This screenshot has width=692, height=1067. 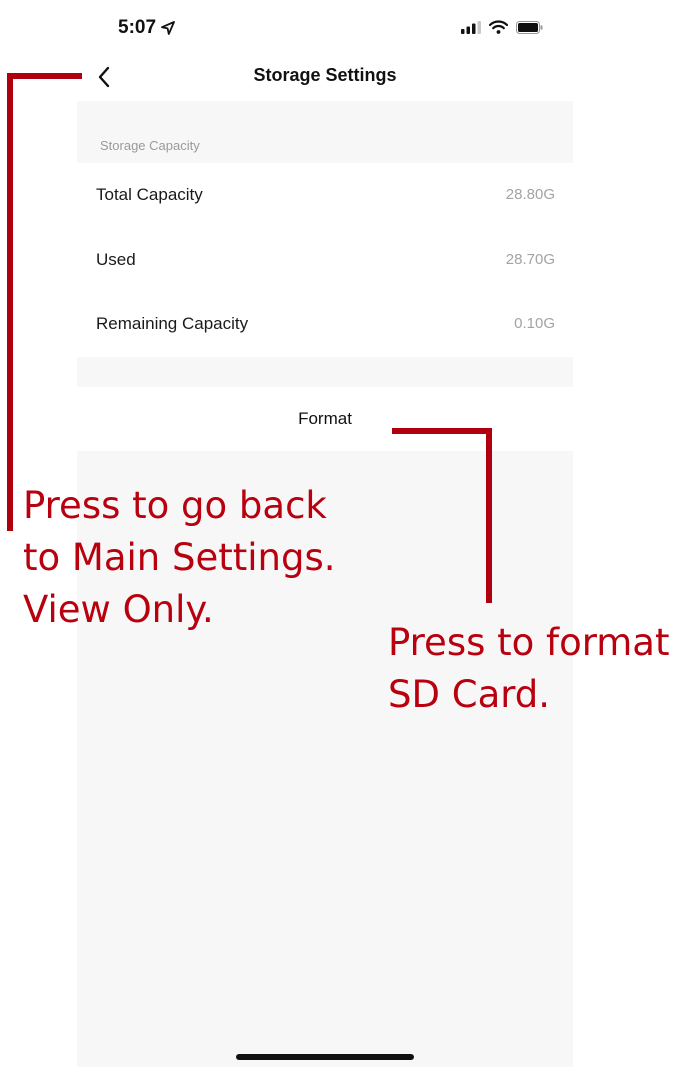 What do you see at coordinates (325, 75) in the screenshot?
I see `page-title: Storage Settings` at bounding box center [325, 75].